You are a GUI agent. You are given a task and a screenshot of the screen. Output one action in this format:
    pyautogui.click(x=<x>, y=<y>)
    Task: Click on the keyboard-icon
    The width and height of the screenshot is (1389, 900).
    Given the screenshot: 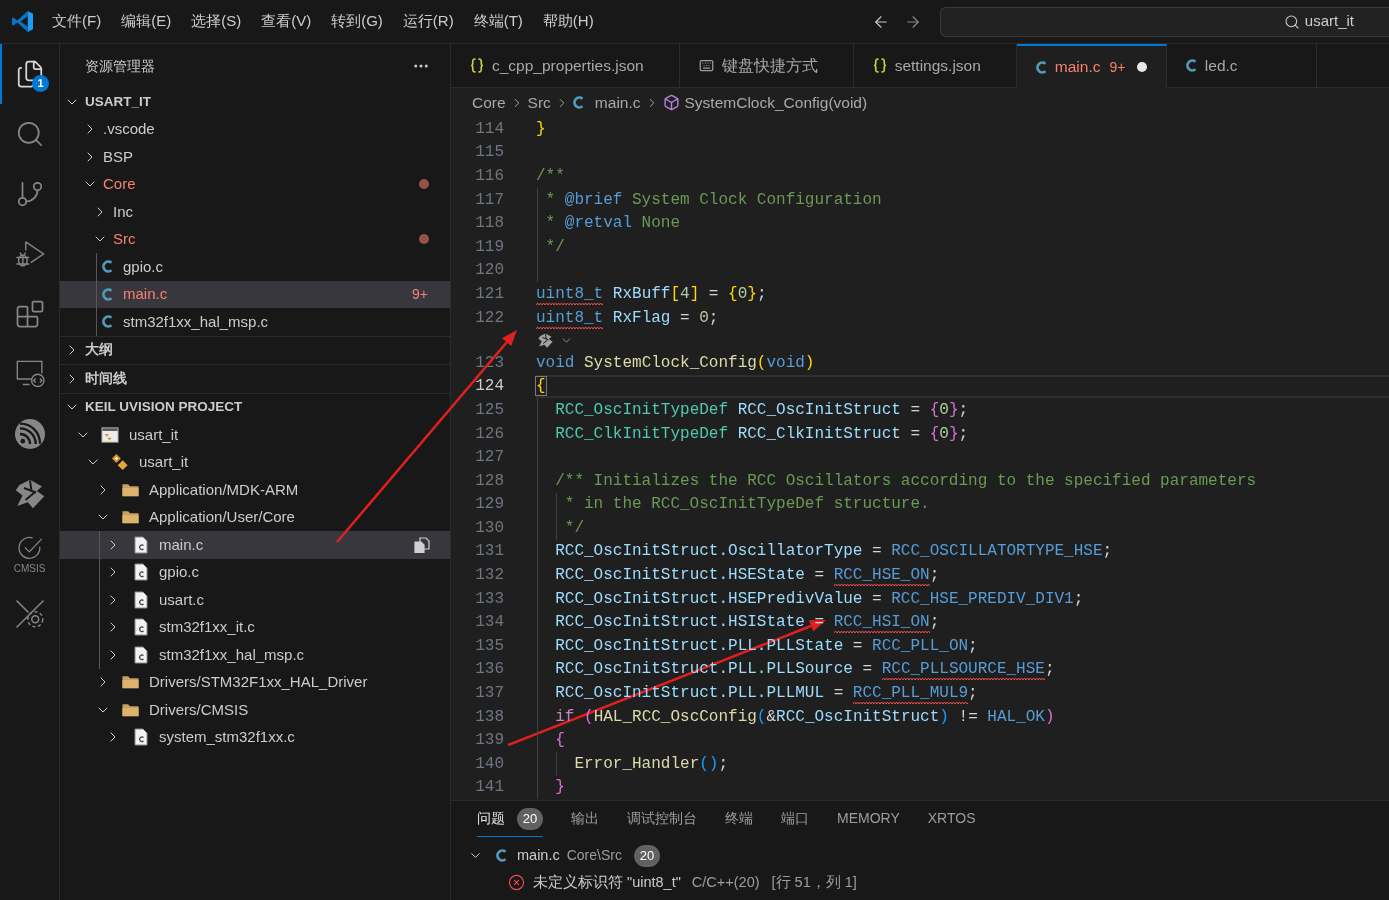 What is the action you would take?
    pyautogui.click(x=706, y=65)
    